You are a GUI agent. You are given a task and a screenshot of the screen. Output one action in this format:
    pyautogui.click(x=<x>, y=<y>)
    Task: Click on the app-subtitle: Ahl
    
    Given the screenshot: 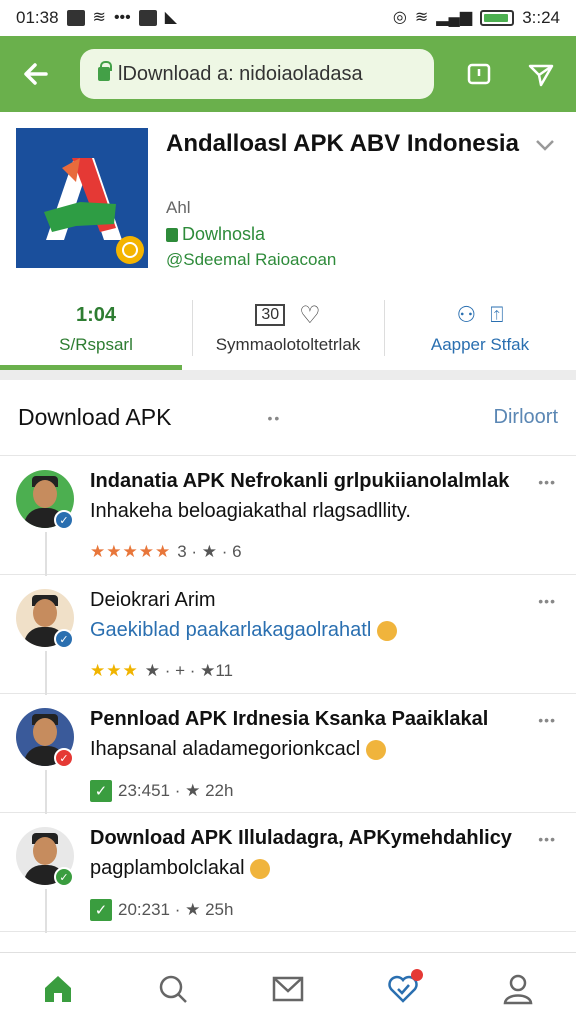 What is the action you would take?
    pyautogui.click(x=178, y=207)
    